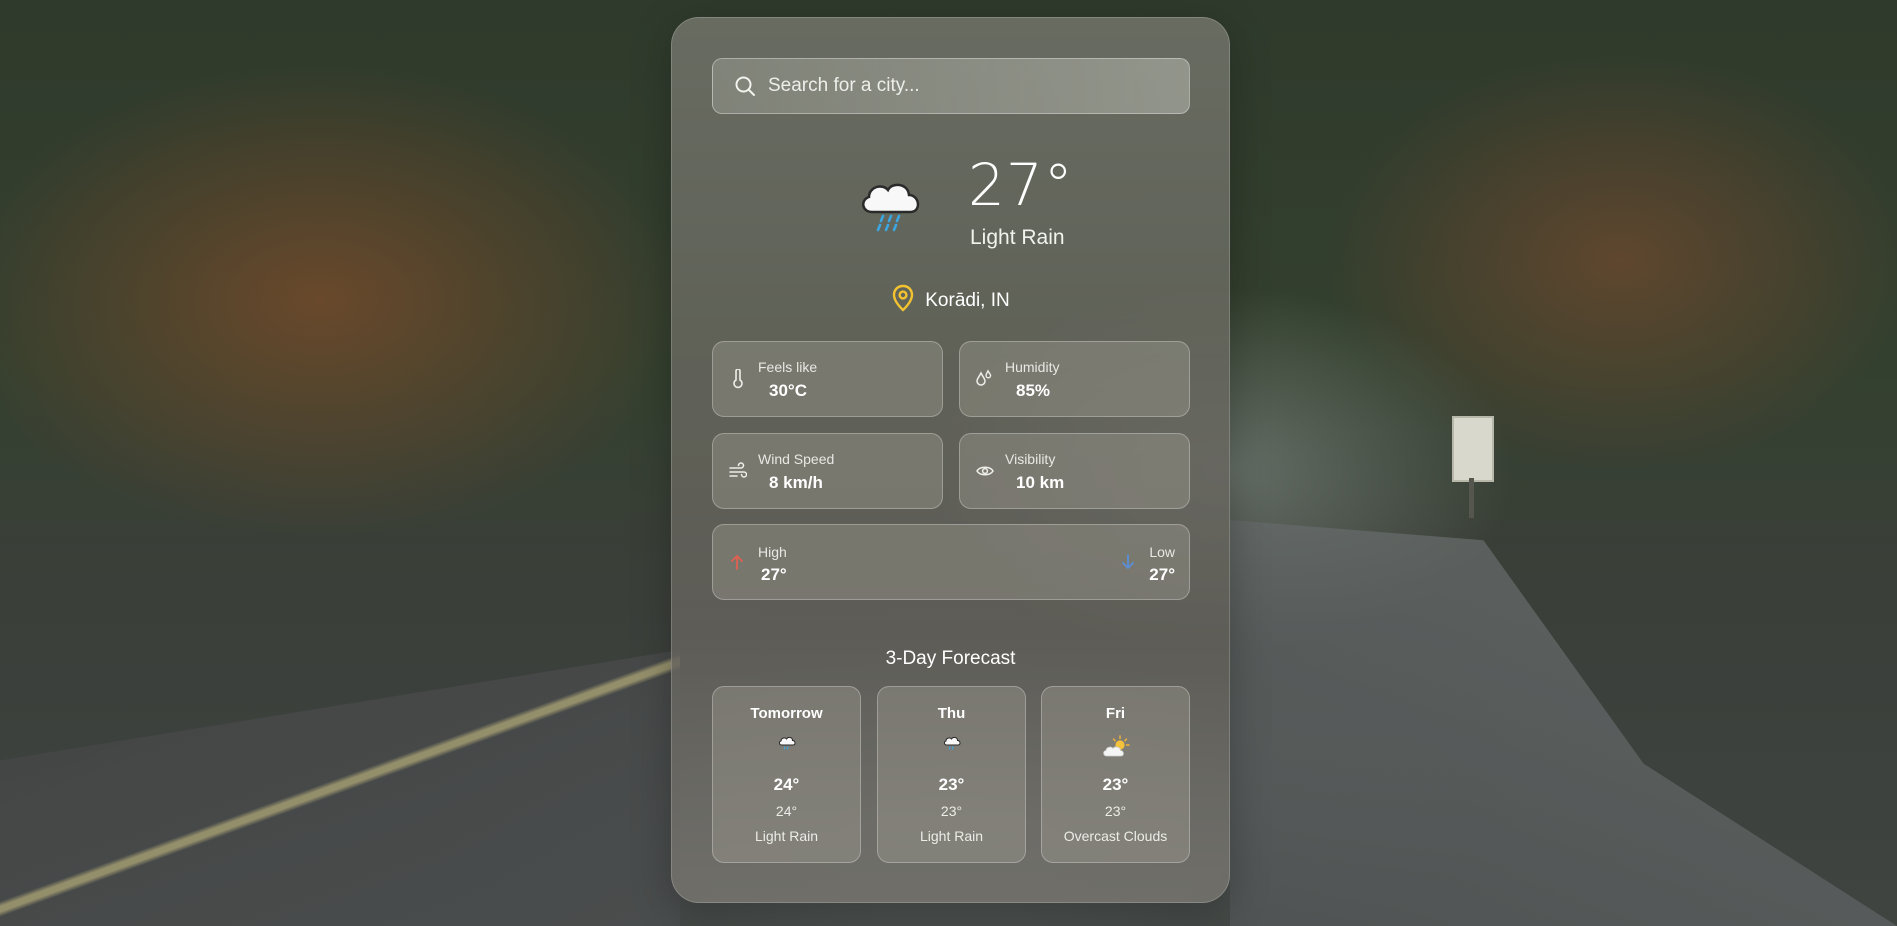 This screenshot has height=926, width=1897. What do you see at coordinates (1021, 185) in the screenshot?
I see `current-temperature: 27°` at bounding box center [1021, 185].